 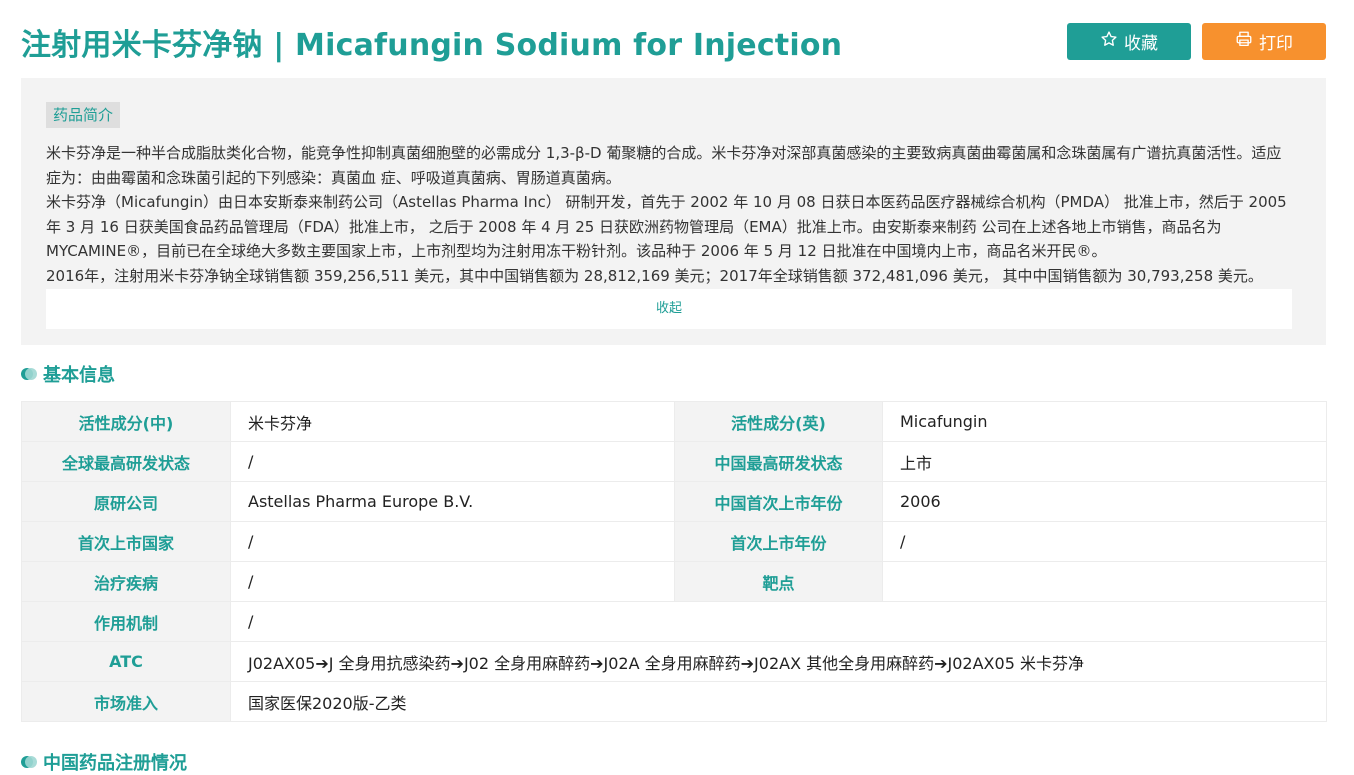 I want to click on table-row: 作用机制 /, so click(x=674, y=621).